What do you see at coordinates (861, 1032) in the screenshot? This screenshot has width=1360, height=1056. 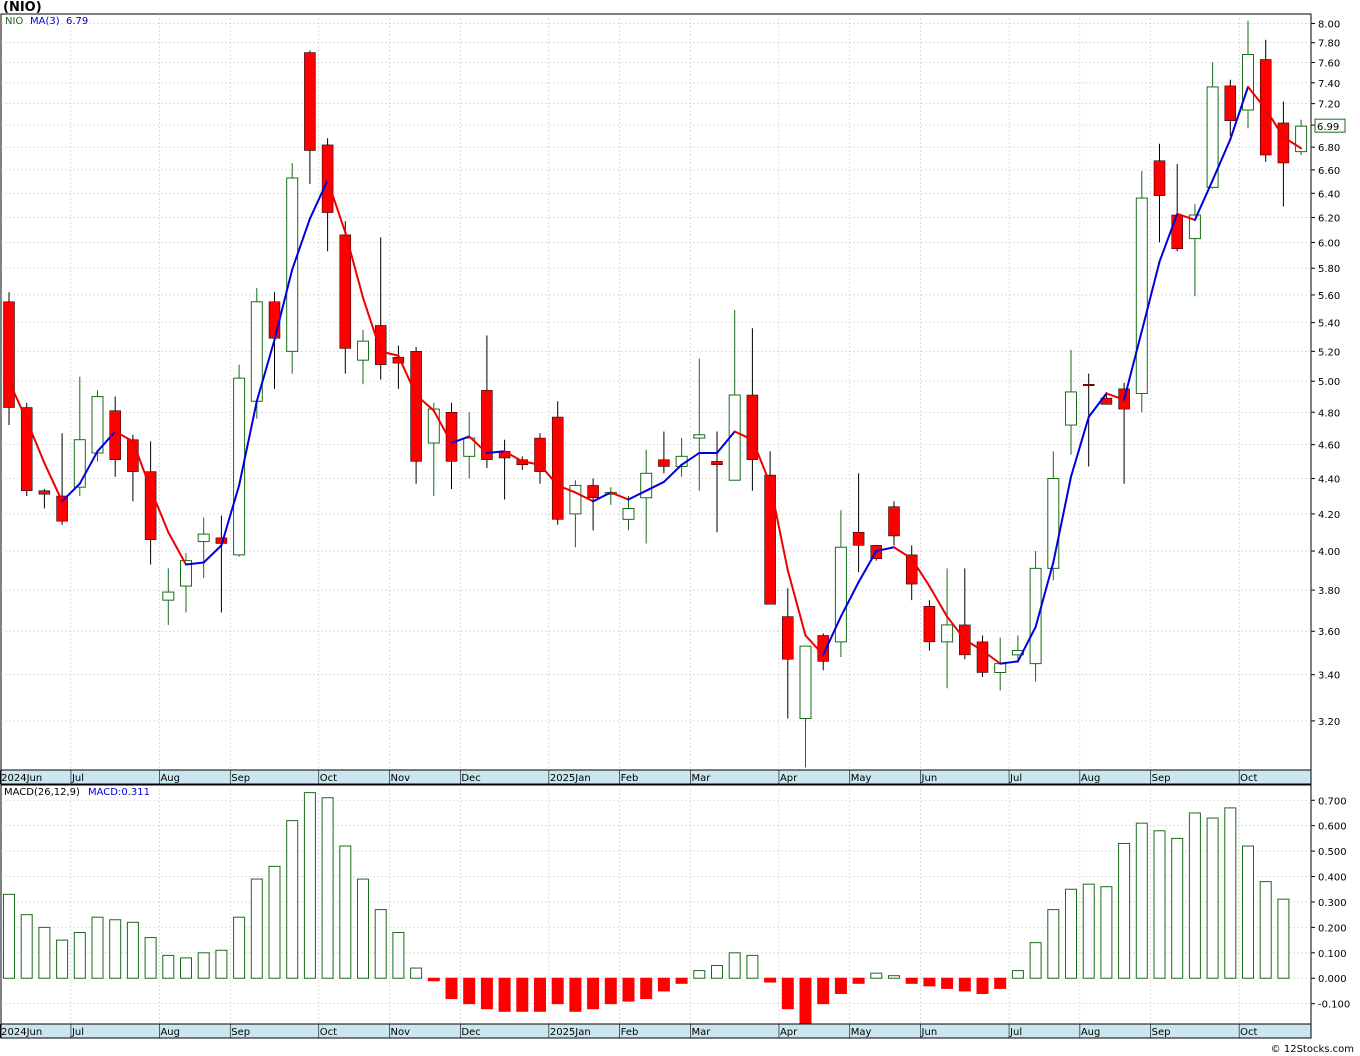 I see `macd-x-axis-label: May` at bounding box center [861, 1032].